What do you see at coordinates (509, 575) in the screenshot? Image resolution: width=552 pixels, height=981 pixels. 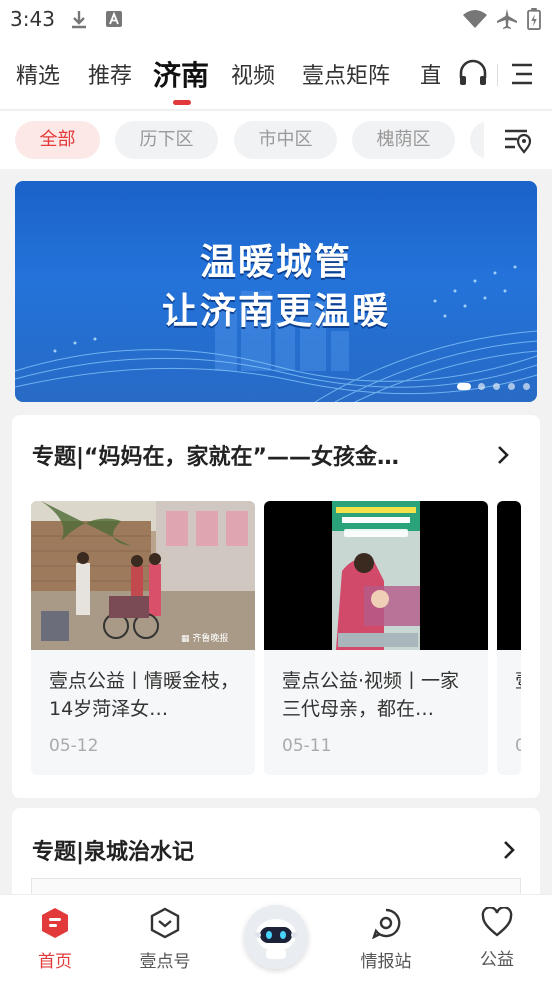 I see `news-thumbnail` at bounding box center [509, 575].